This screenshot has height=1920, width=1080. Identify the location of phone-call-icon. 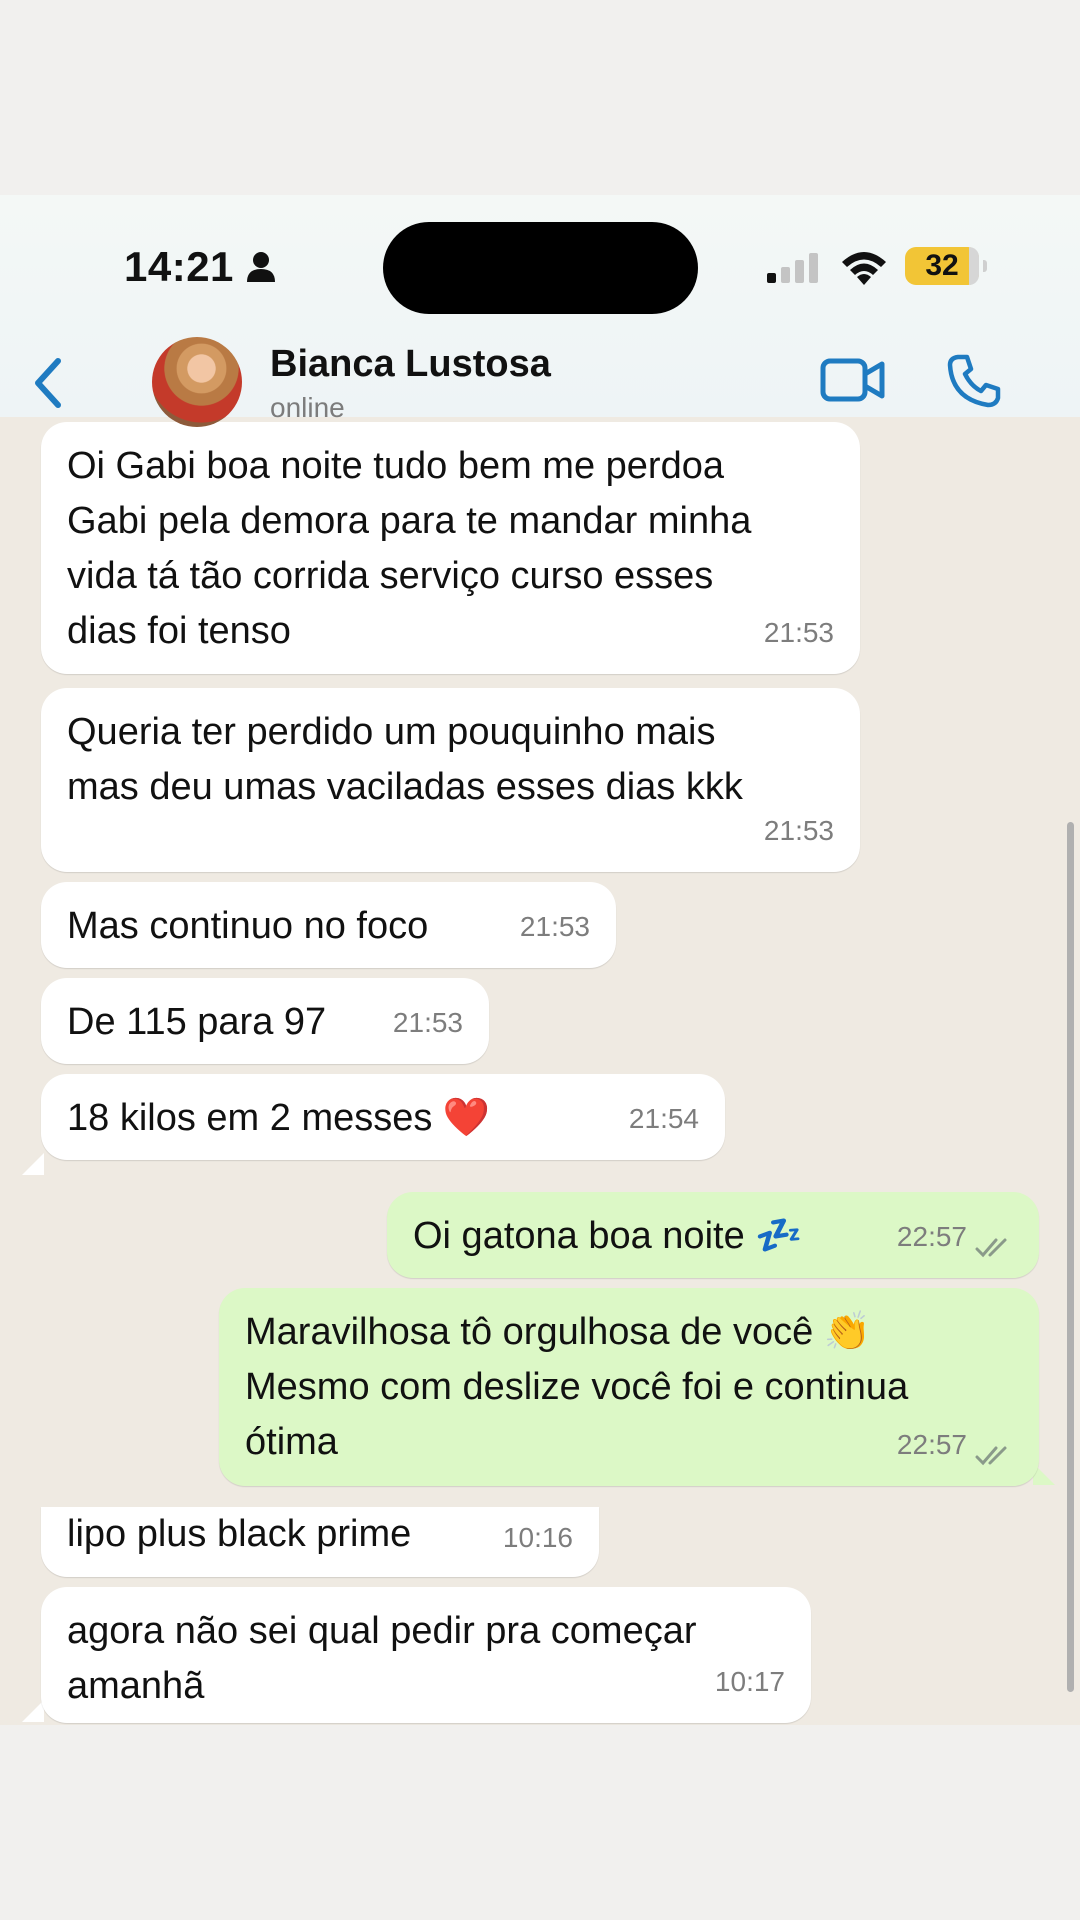
(974, 381).